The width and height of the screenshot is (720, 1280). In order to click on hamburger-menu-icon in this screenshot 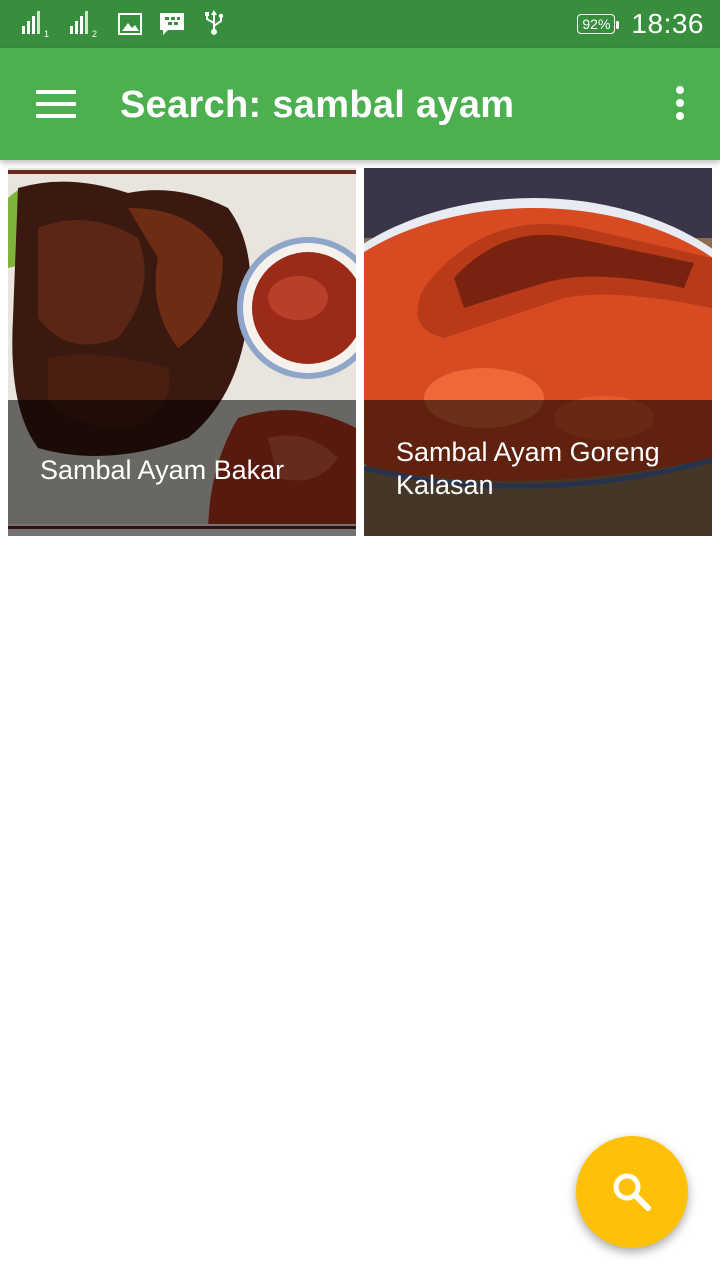, I will do `click(56, 105)`.